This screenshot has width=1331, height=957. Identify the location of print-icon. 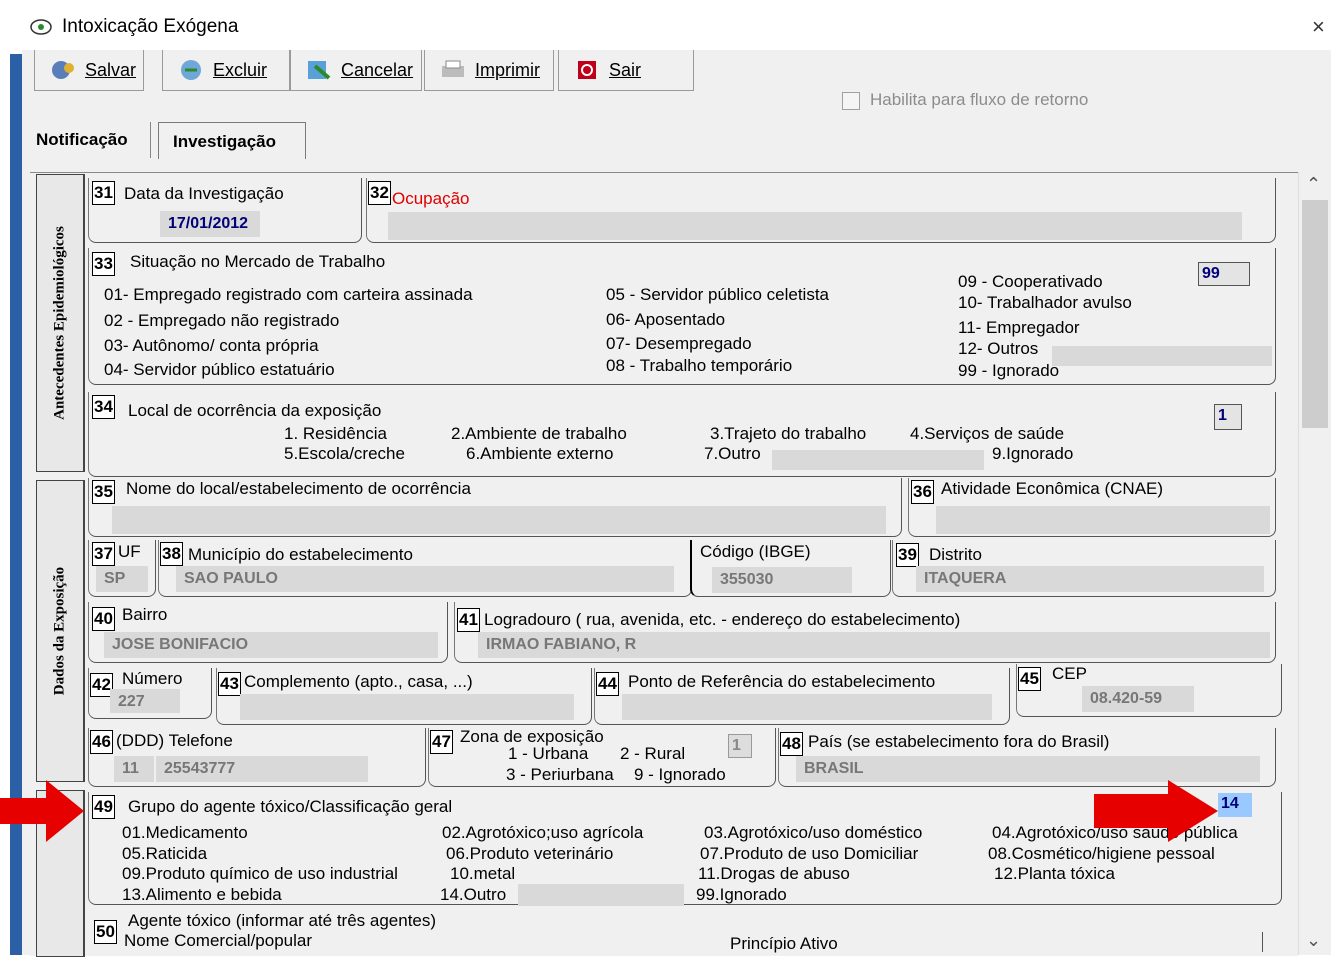
(453, 68).